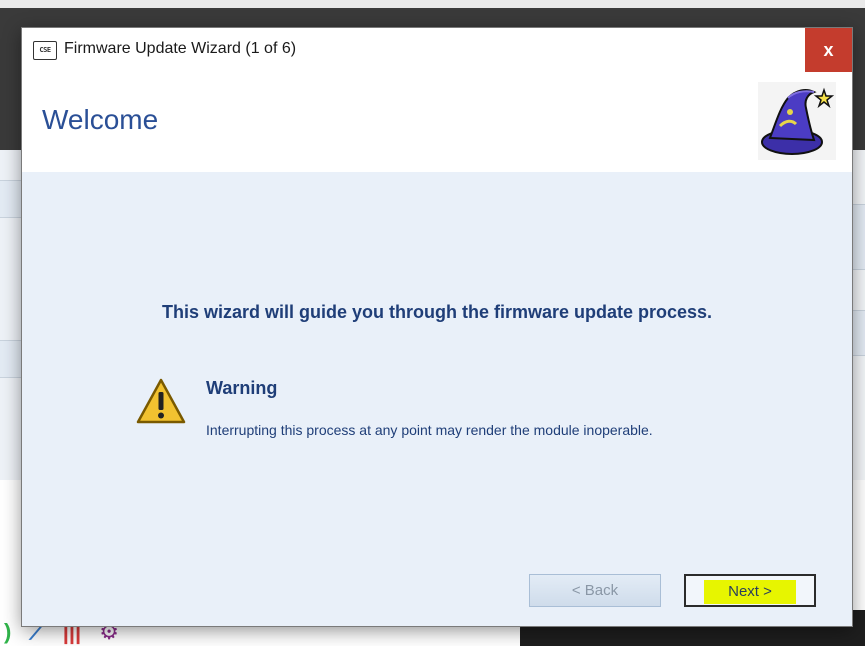 The height and width of the screenshot is (646, 865). I want to click on next-button-label: Next >, so click(750, 592).